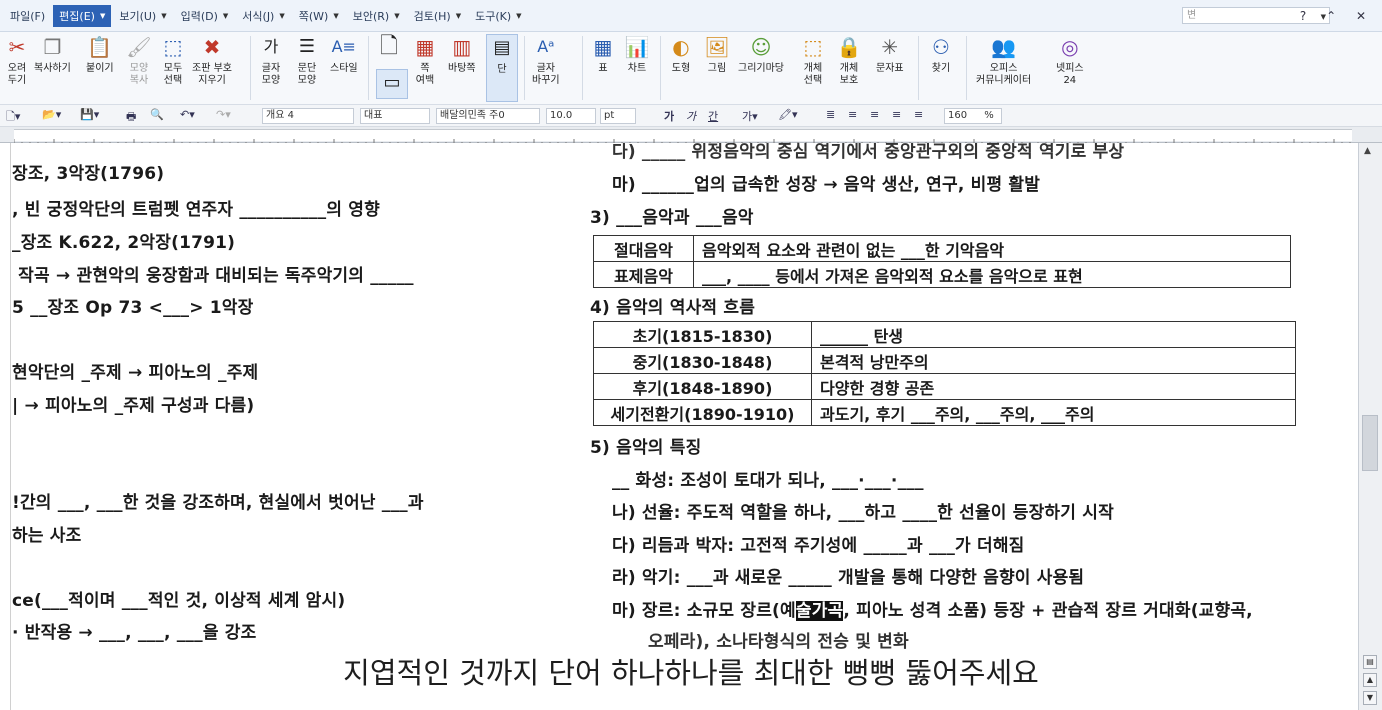 This screenshot has height=710, width=1382. What do you see at coordinates (187, 114) in the screenshot?
I see `undo-icon: ↶▾` at bounding box center [187, 114].